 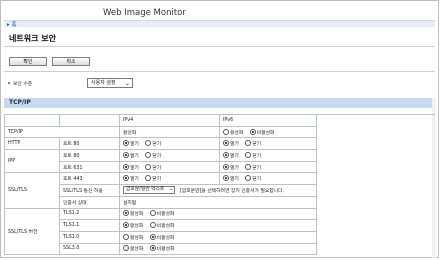 I want to click on app-title: Web Image Monitor, so click(x=144, y=13).